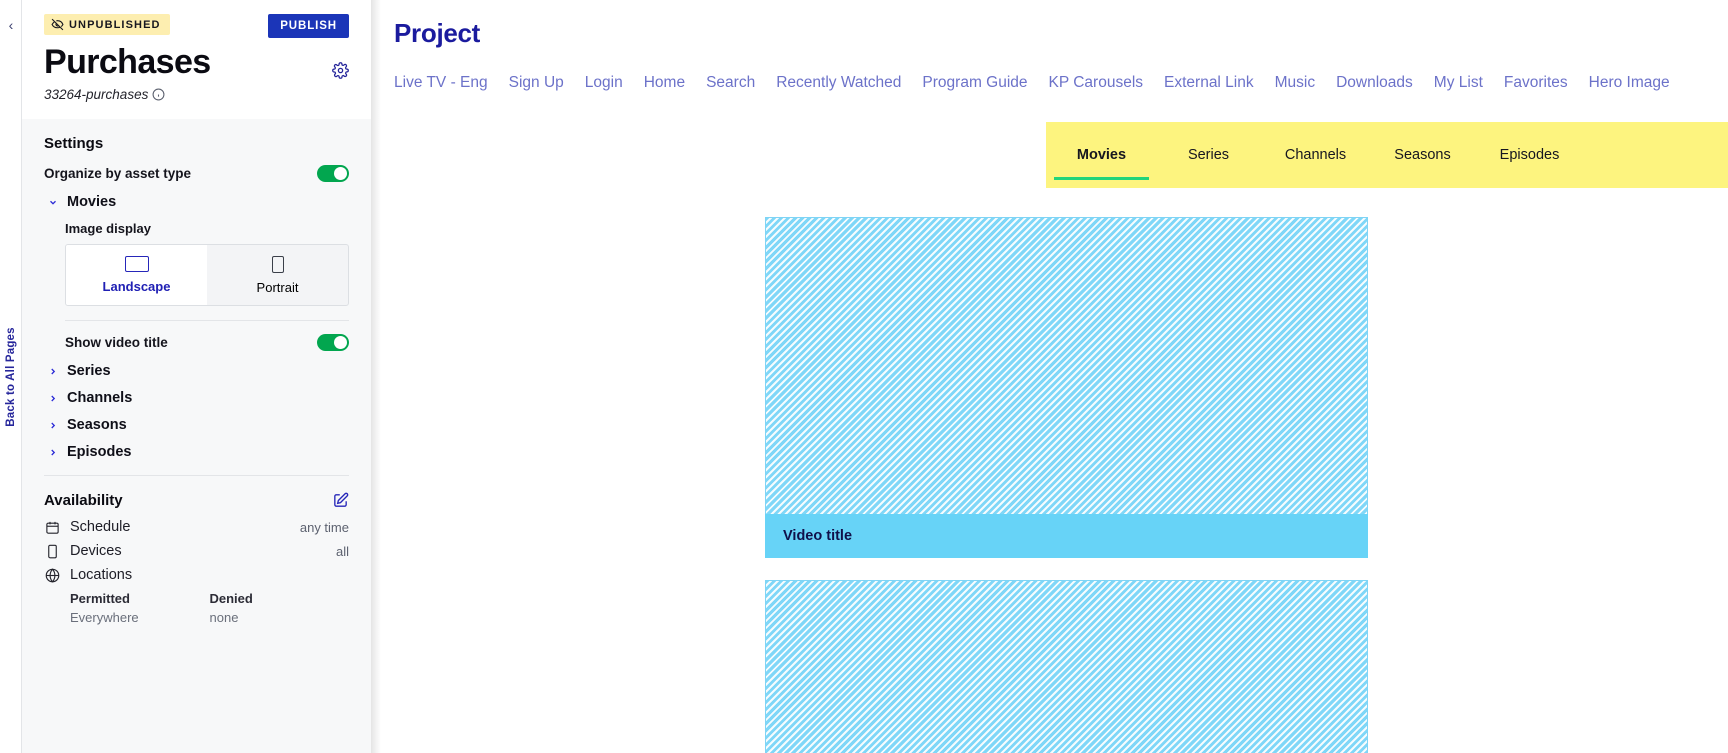 This screenshot has height=753, width=1728. What do you see at coordinates (604, 83) in the screenshot?
I see `nav-item-login: Login` at bounding box center [604, 83].